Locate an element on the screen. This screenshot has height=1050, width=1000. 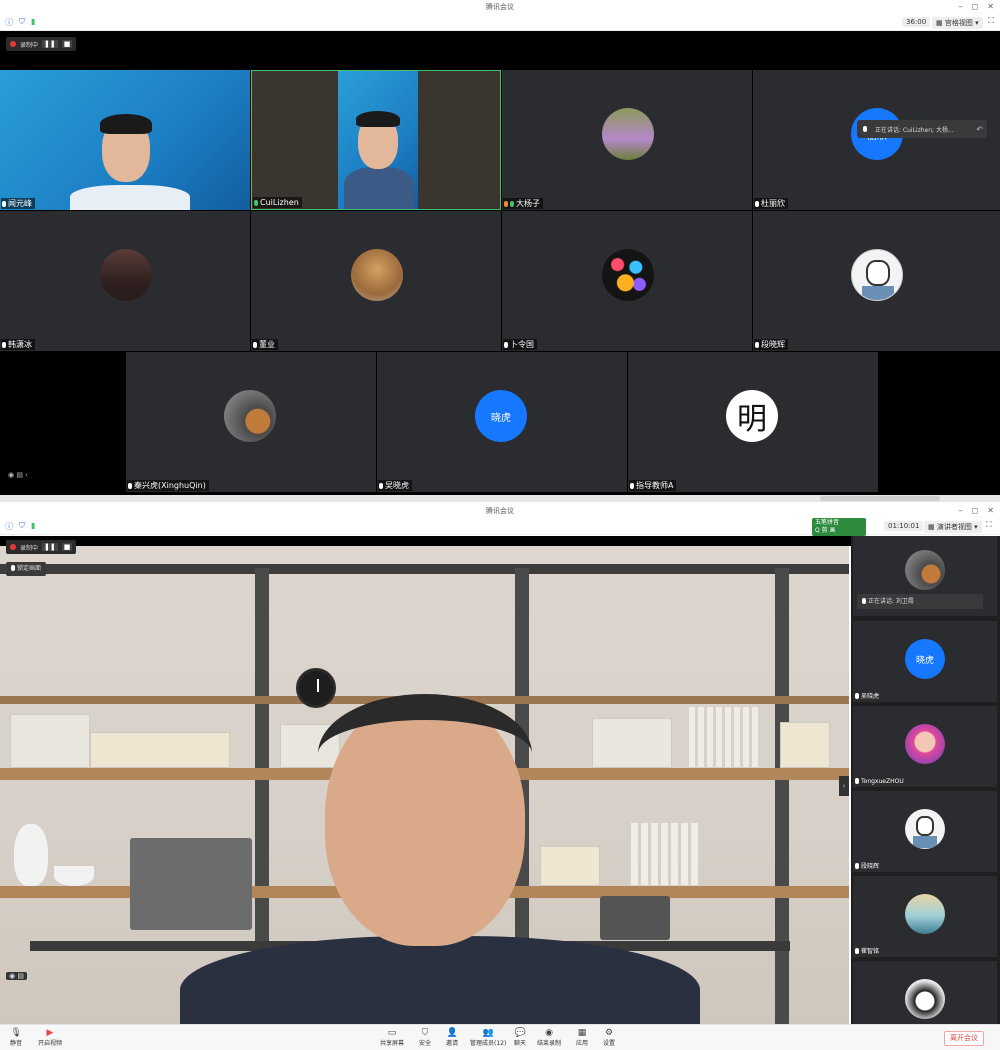
view-label: 演讲者视图 is located at coordinates (954, 527).